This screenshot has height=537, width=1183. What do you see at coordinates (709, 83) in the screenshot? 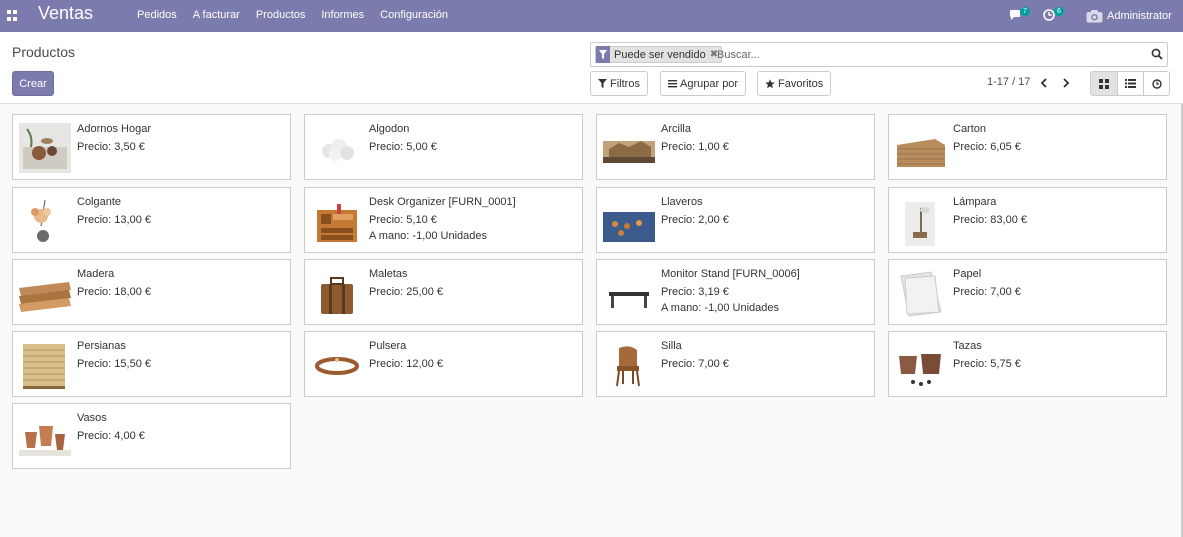
I see `group-by-label: Agrupar por` at bounding box center [709, 83].